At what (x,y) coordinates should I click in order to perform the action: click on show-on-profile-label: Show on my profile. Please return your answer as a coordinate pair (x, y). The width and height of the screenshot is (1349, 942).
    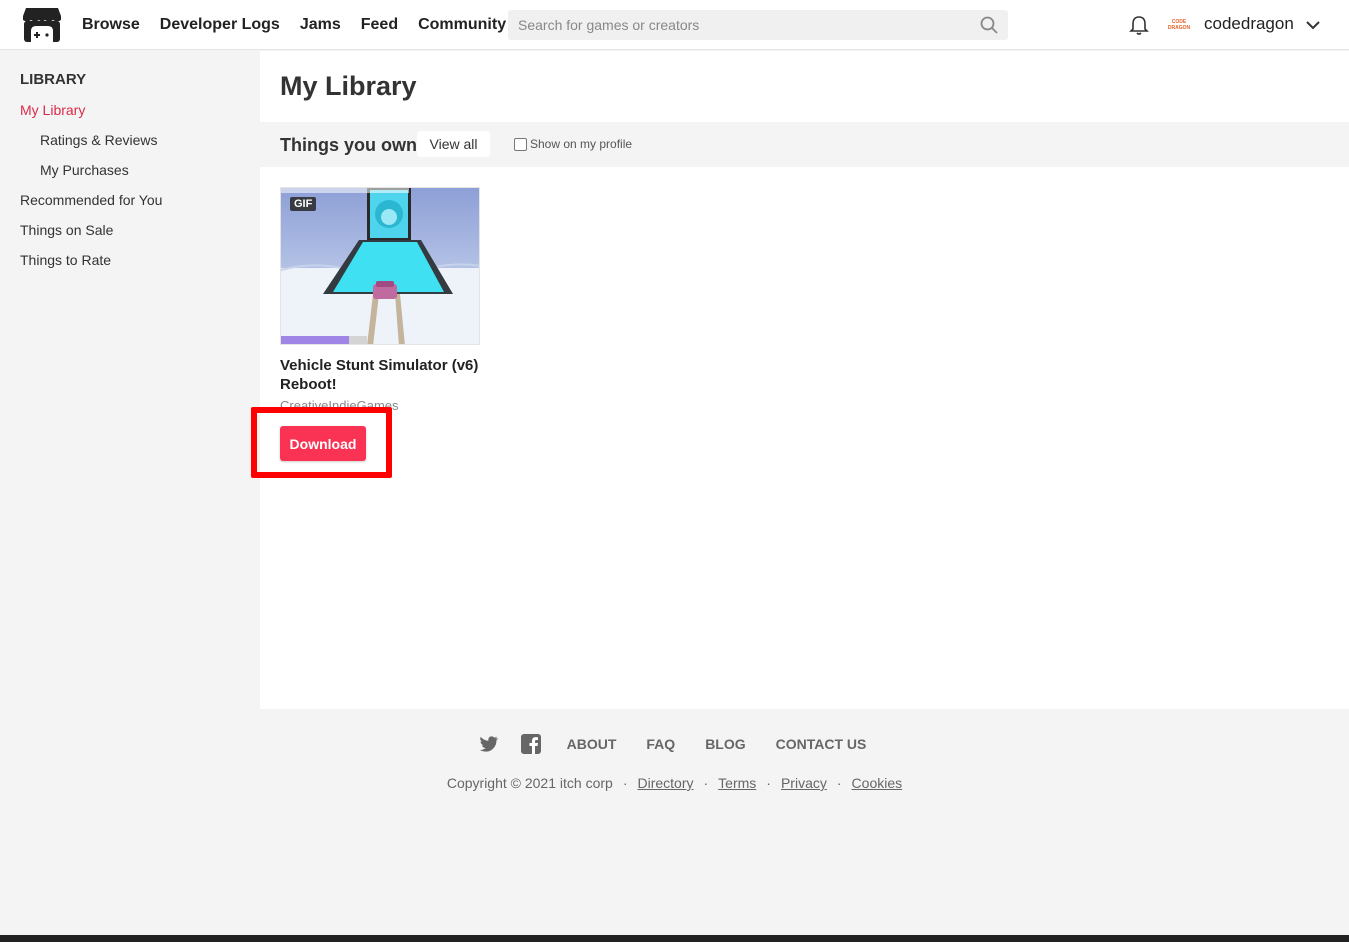
    Looking at the image, I should click on (581, 144).